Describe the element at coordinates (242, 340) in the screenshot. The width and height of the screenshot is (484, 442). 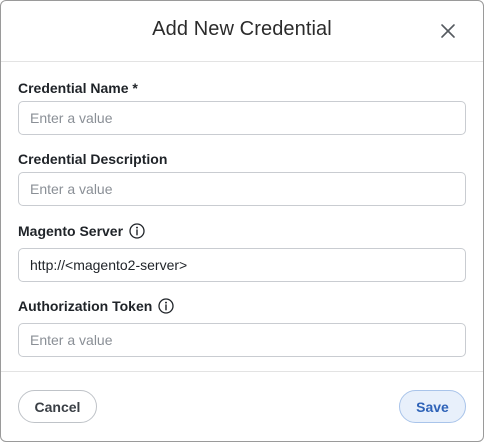
I see `authorization-token-input` at that location.